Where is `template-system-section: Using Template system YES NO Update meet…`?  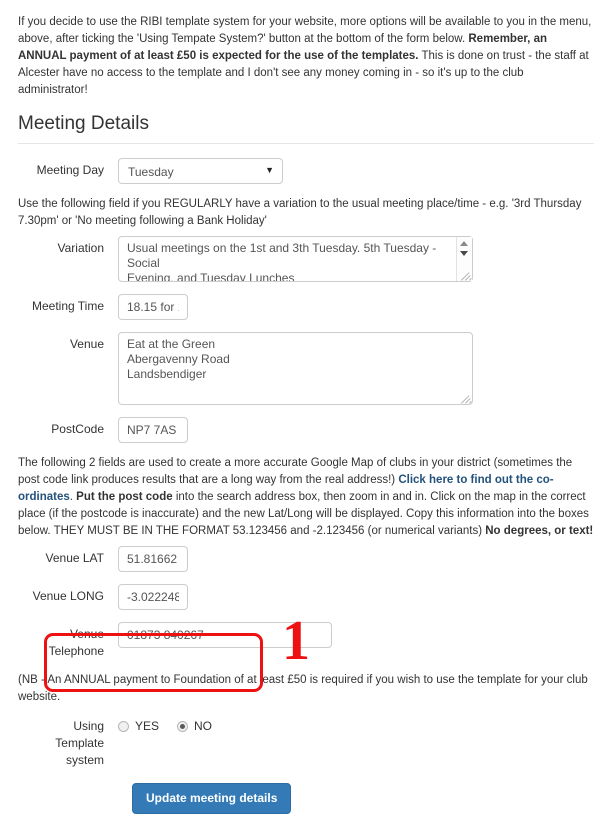 template-system-section: Using Template system YES NO Update meet… is located at coordinates (306, 765).